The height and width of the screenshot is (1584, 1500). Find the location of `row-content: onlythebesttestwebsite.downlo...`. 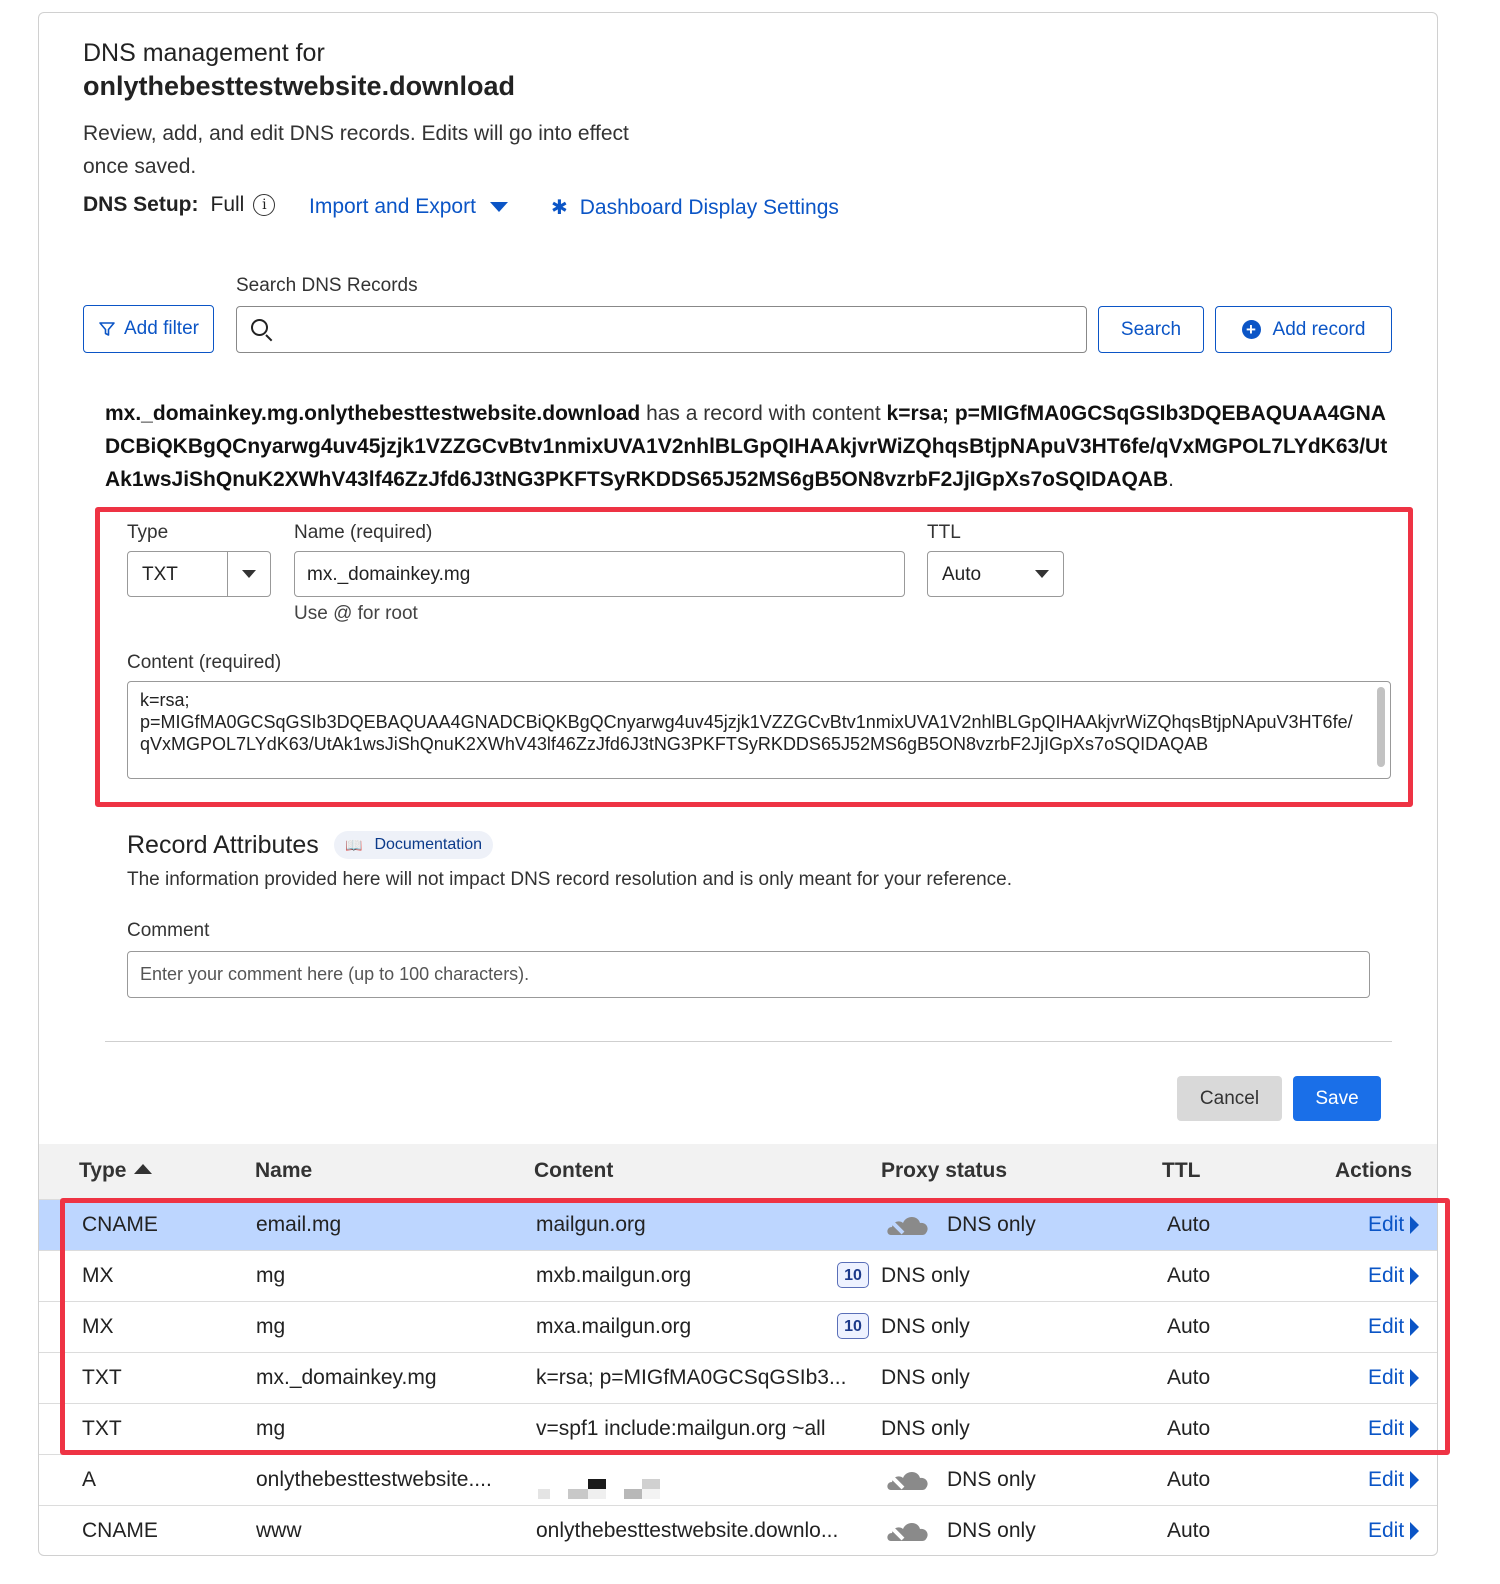

row-content: onlythebesttestwebsite.downlo... is located at coordinates (687, 1530).